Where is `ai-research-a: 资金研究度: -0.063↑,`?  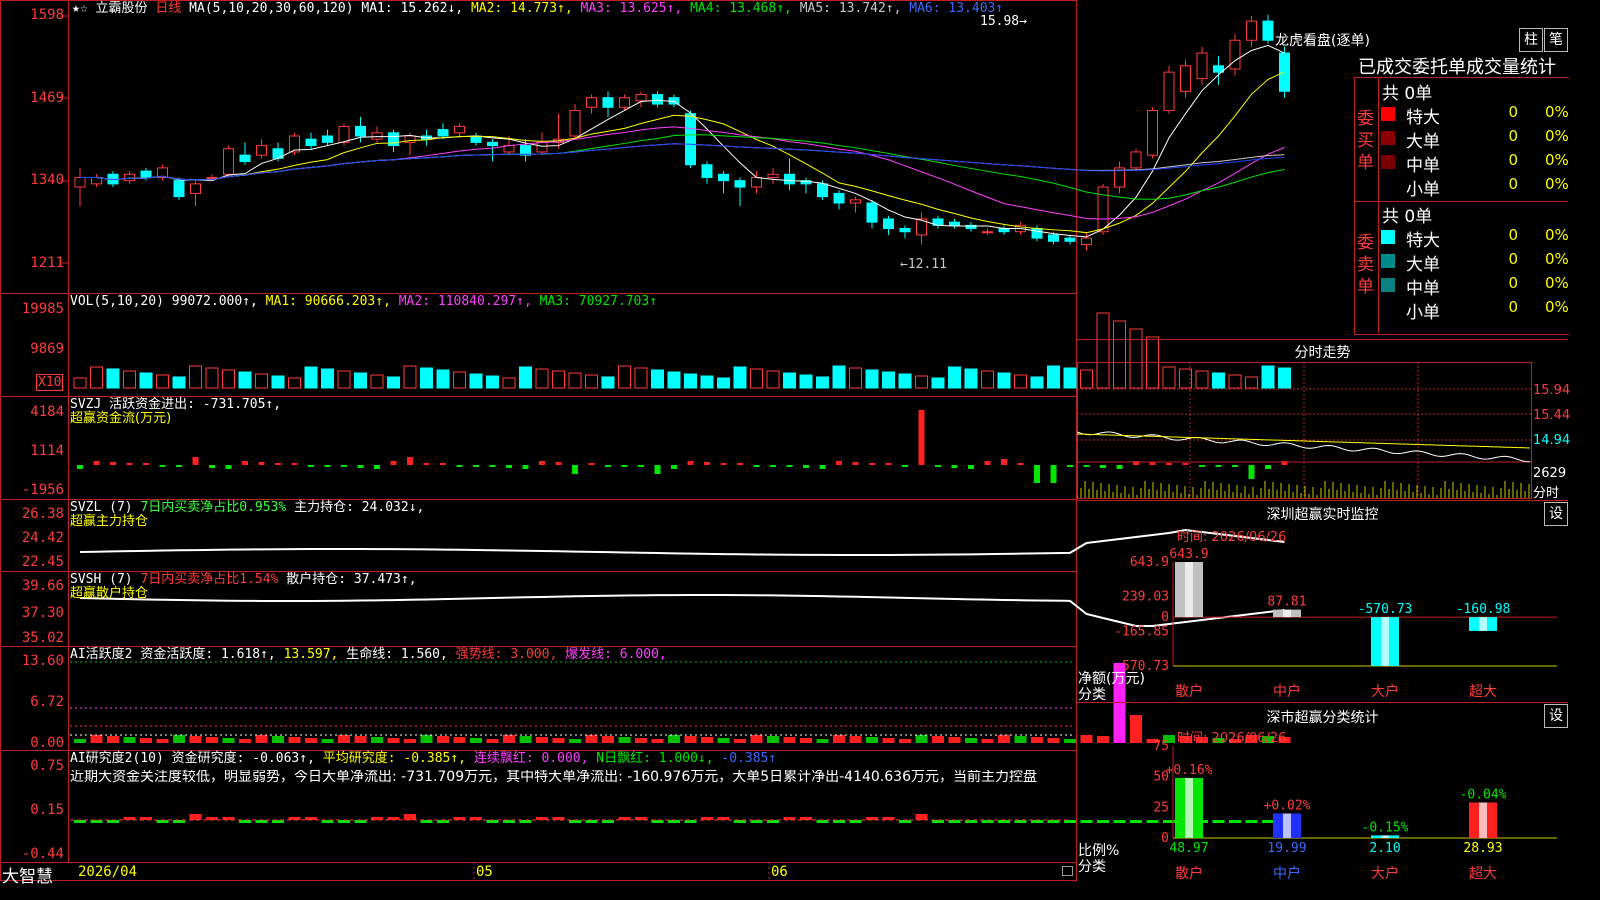
ai-research-a: 资金研究度: -0.063↑, is located at coordinates (243, 758).